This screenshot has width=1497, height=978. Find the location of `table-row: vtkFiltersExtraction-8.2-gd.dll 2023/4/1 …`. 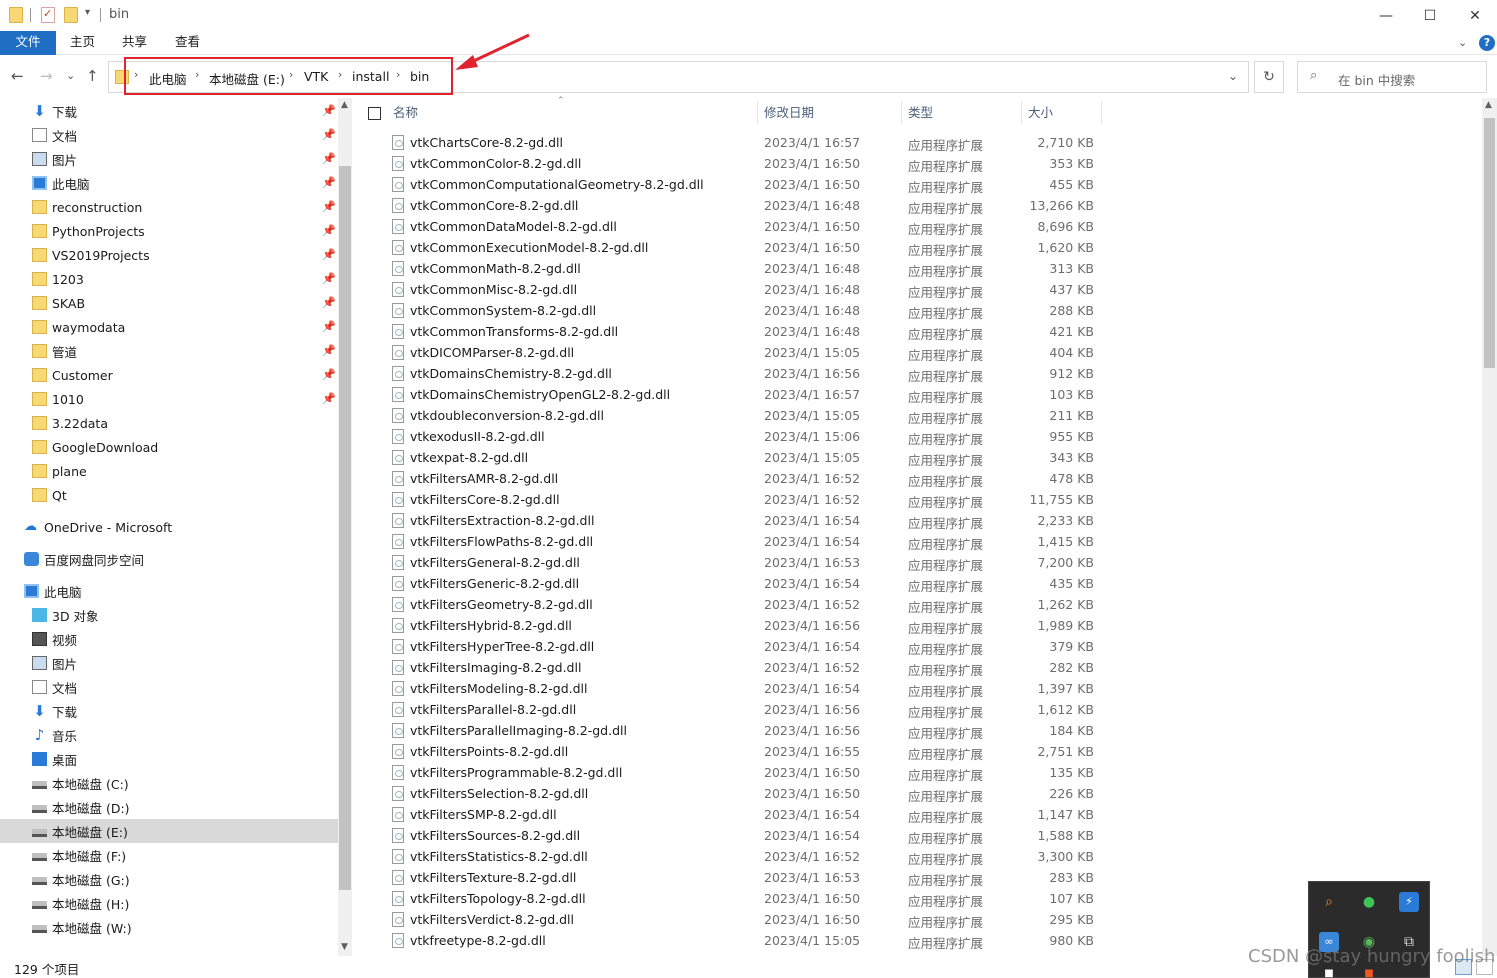

table-row: vtkFiltersExtraction-8.2-gd.dll 2023/4/1 … is located at coordinates (917, 520).